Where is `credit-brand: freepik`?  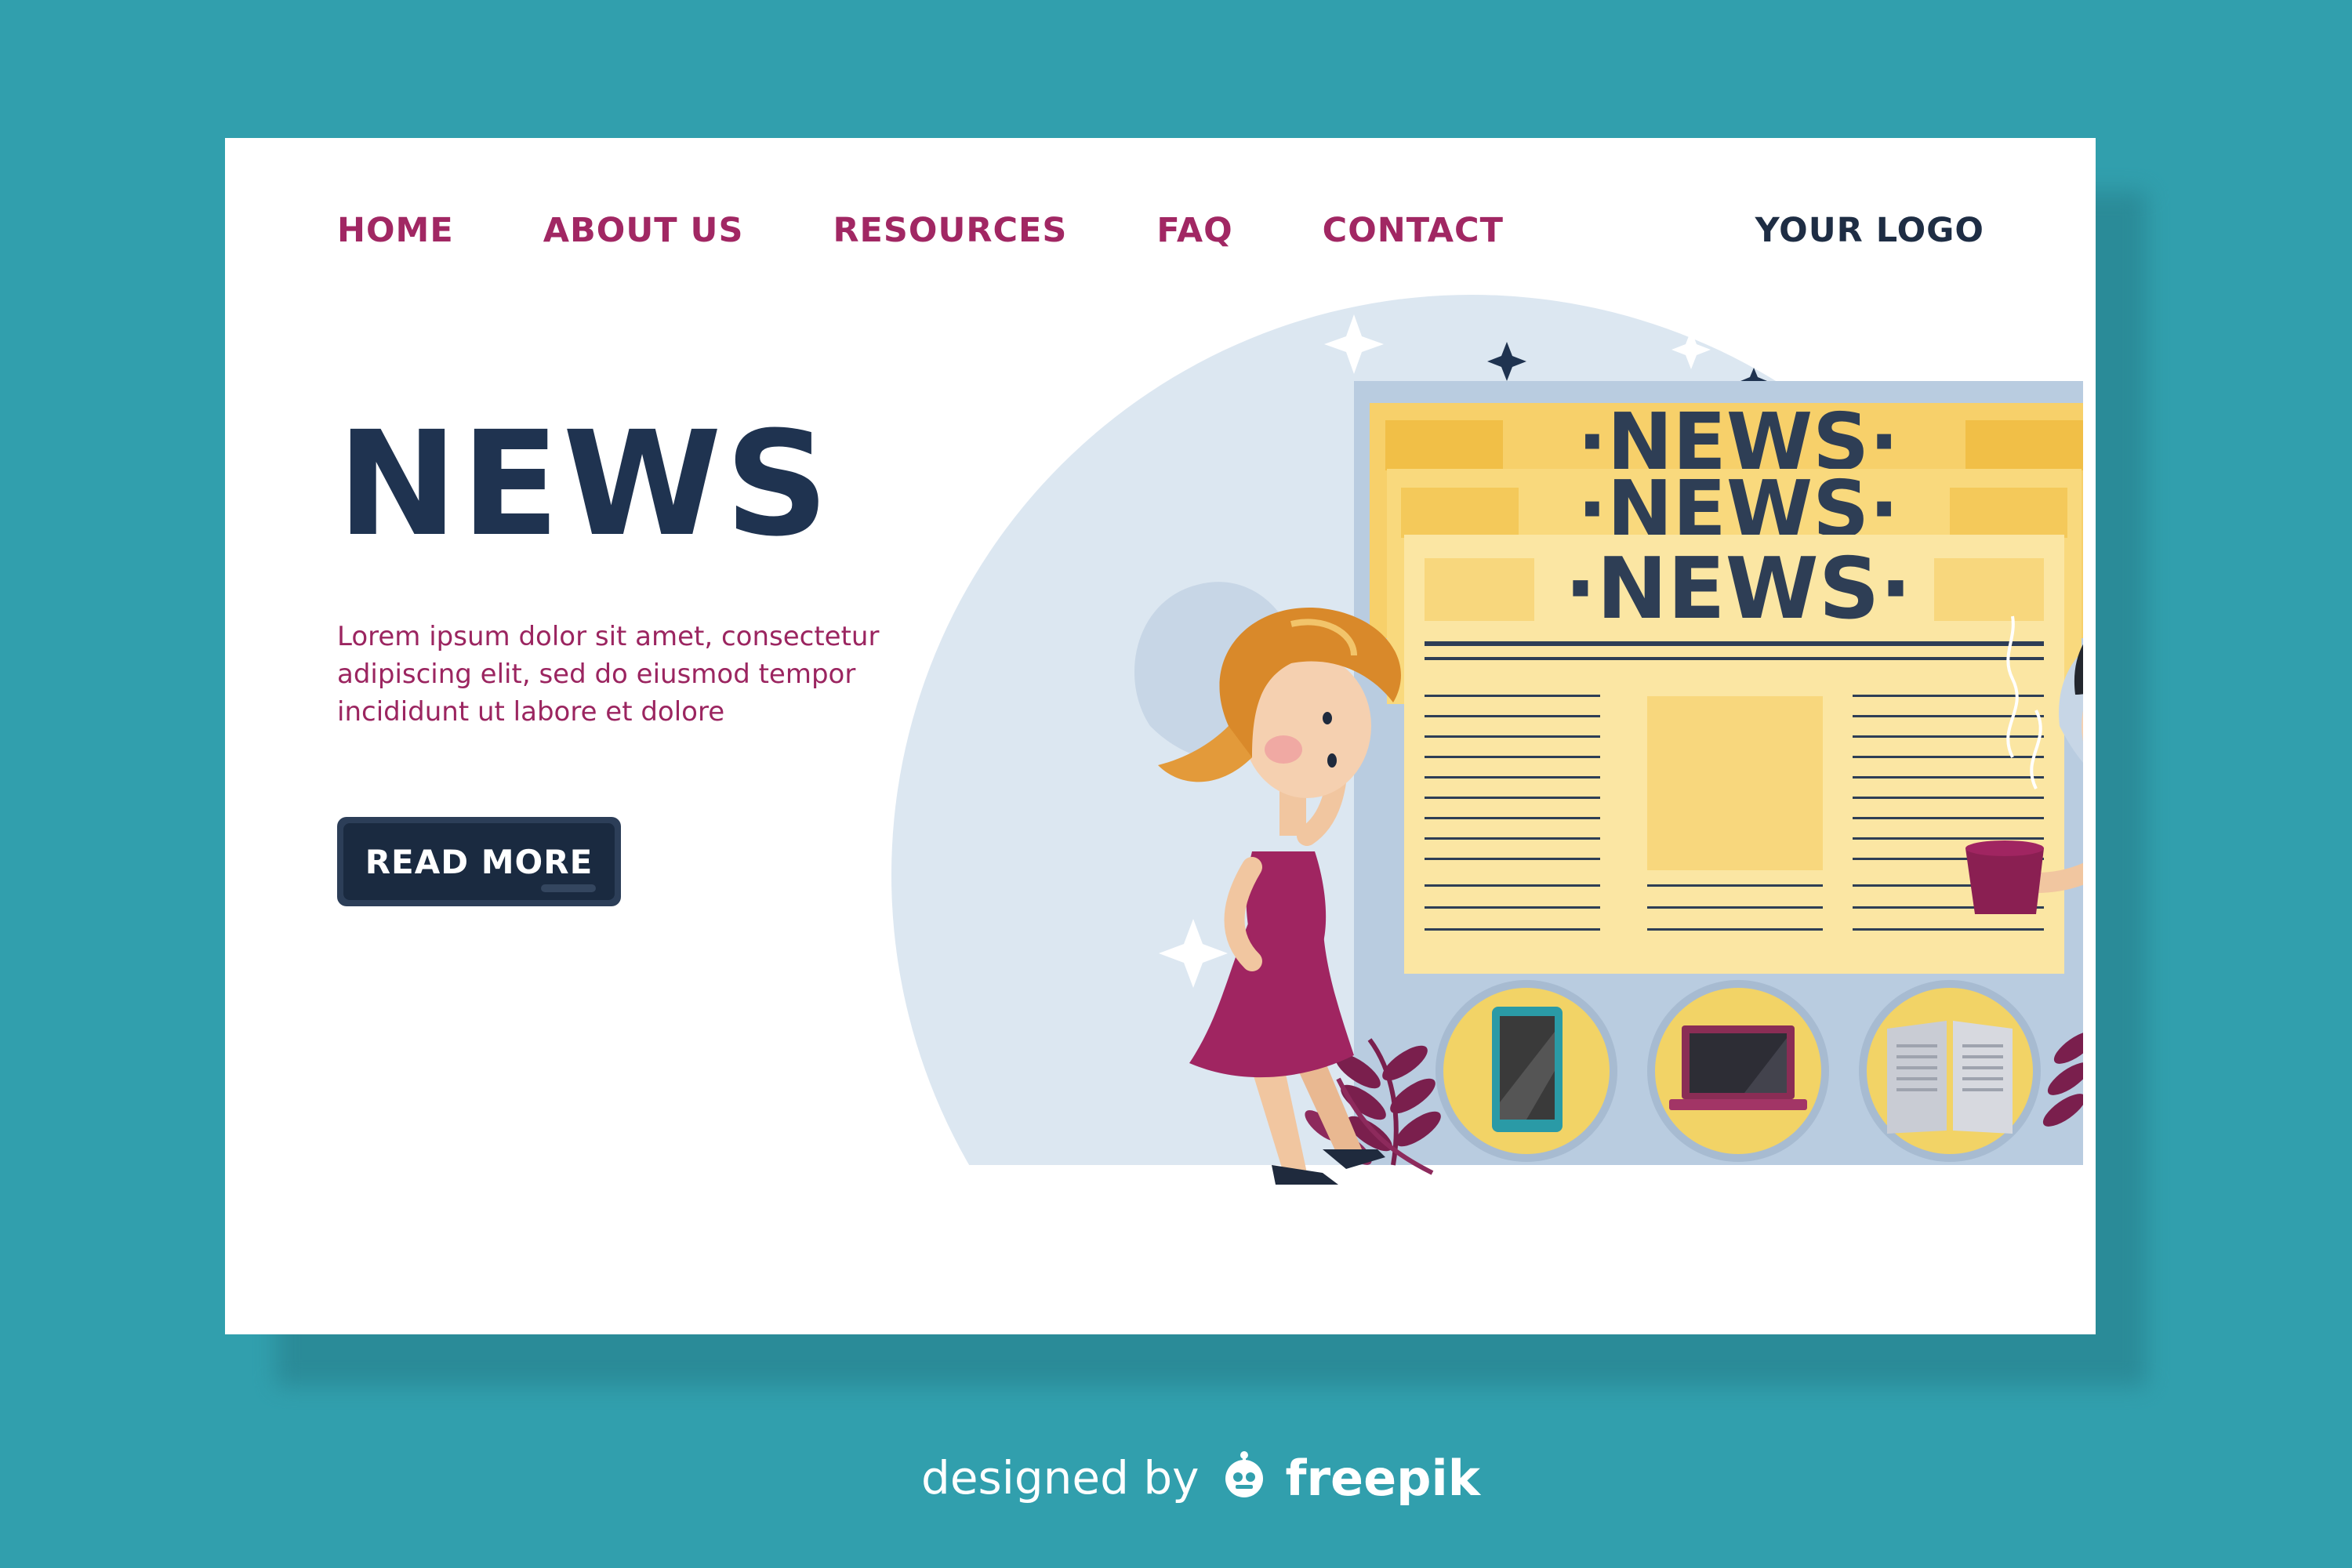
credit-brand: freepik is located at coordinates (1383, 1478).